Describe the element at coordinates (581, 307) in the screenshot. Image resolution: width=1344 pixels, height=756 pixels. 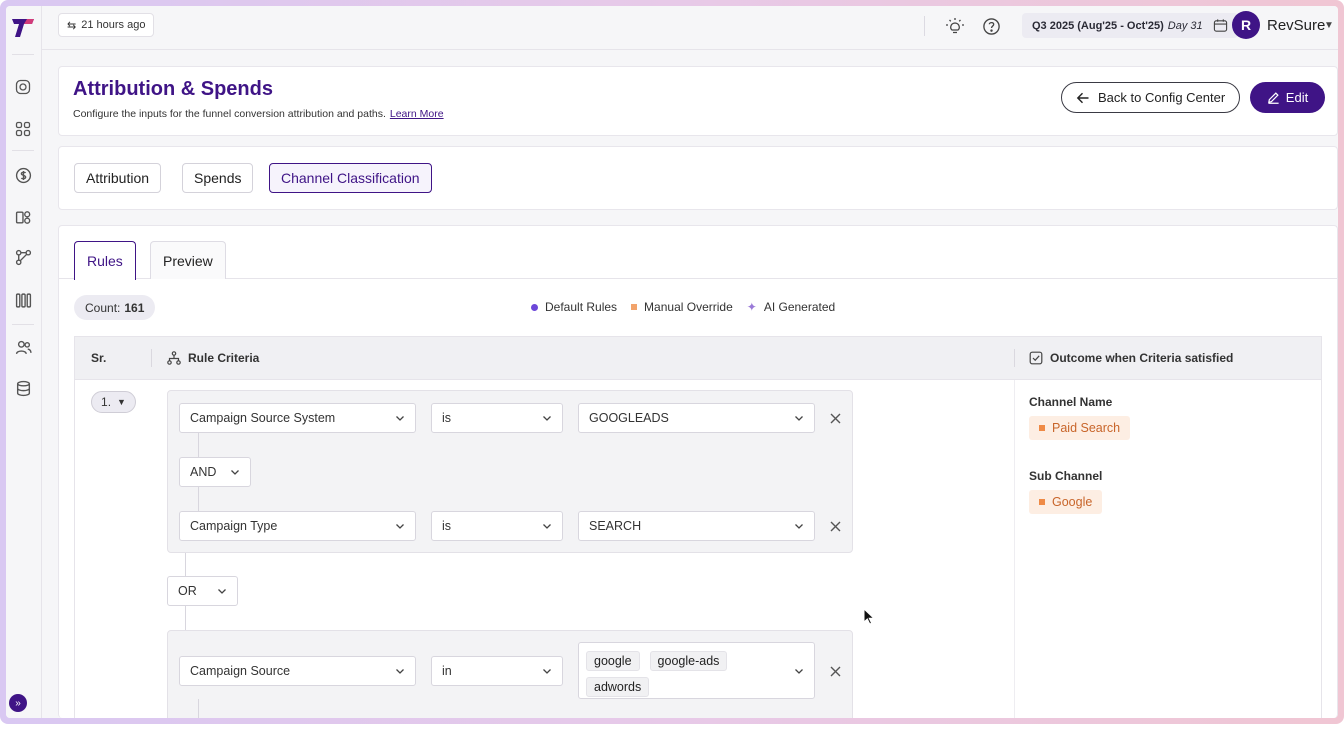
I see `legend-default-label: Default Rules` at that location.